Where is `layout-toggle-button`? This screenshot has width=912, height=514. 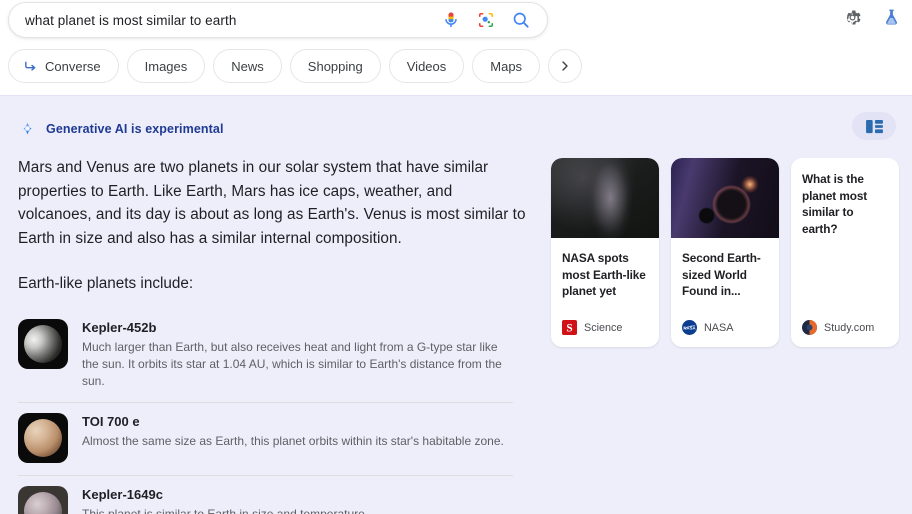 layout-toggle-button is located at coordinates (874, 126).